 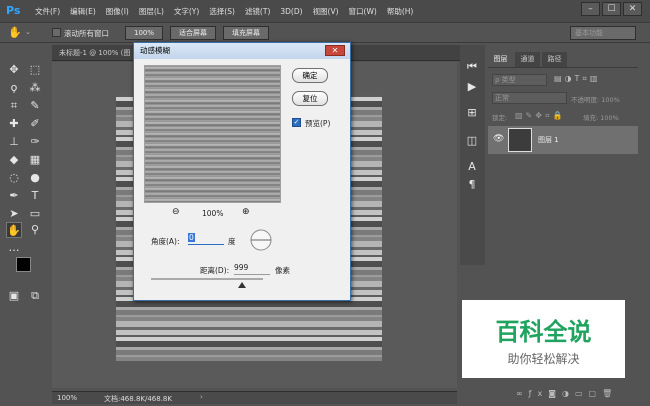 I want to click on menu-type: 文字(Y), so click(x=186, y=11).